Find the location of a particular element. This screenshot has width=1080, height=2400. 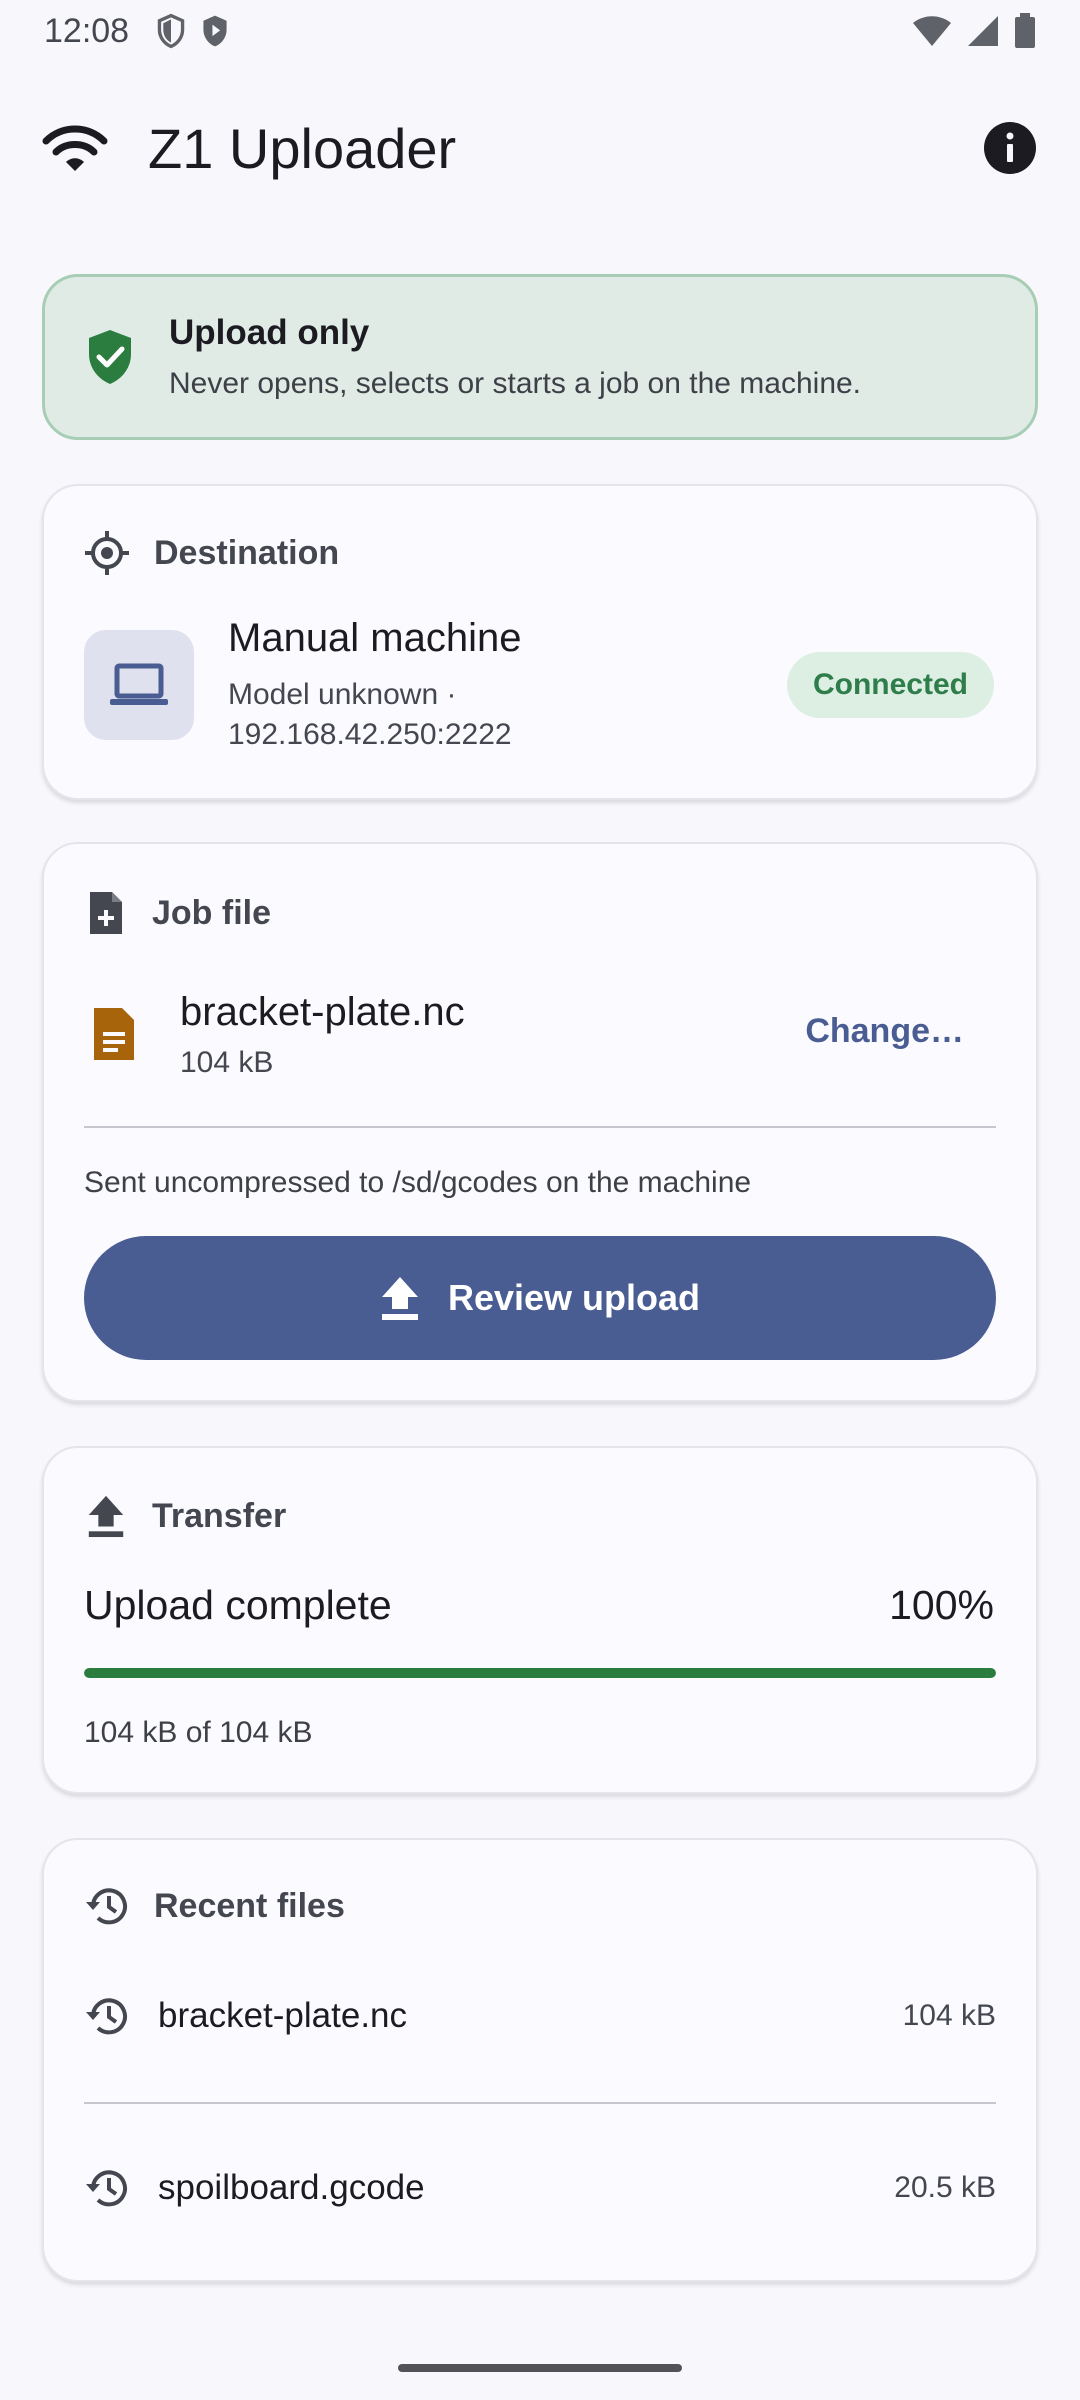

transfer-progress-fill is located at coordinates (540, 1673).